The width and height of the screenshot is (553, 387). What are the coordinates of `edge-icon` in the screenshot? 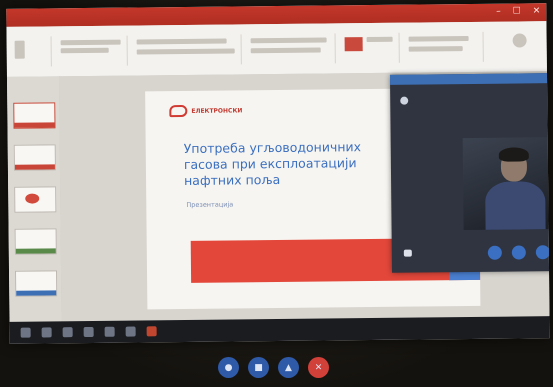 It's located at (88, 332).